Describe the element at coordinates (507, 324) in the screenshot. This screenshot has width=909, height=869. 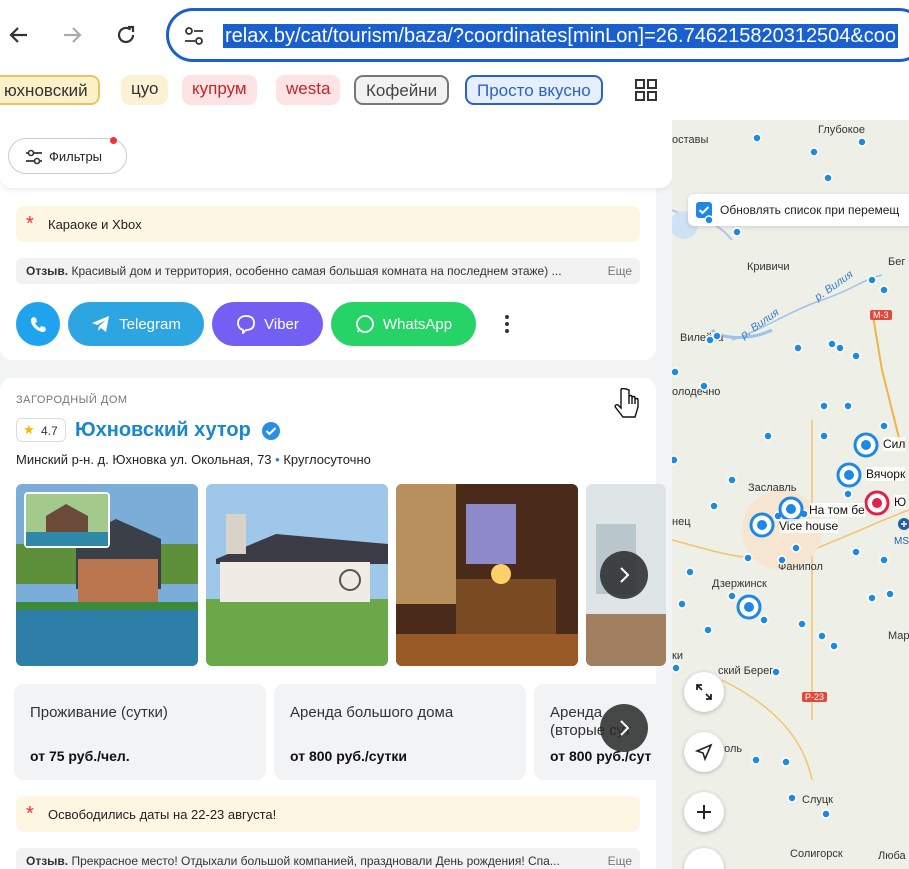
I see `more-vertical-icon` at that location.